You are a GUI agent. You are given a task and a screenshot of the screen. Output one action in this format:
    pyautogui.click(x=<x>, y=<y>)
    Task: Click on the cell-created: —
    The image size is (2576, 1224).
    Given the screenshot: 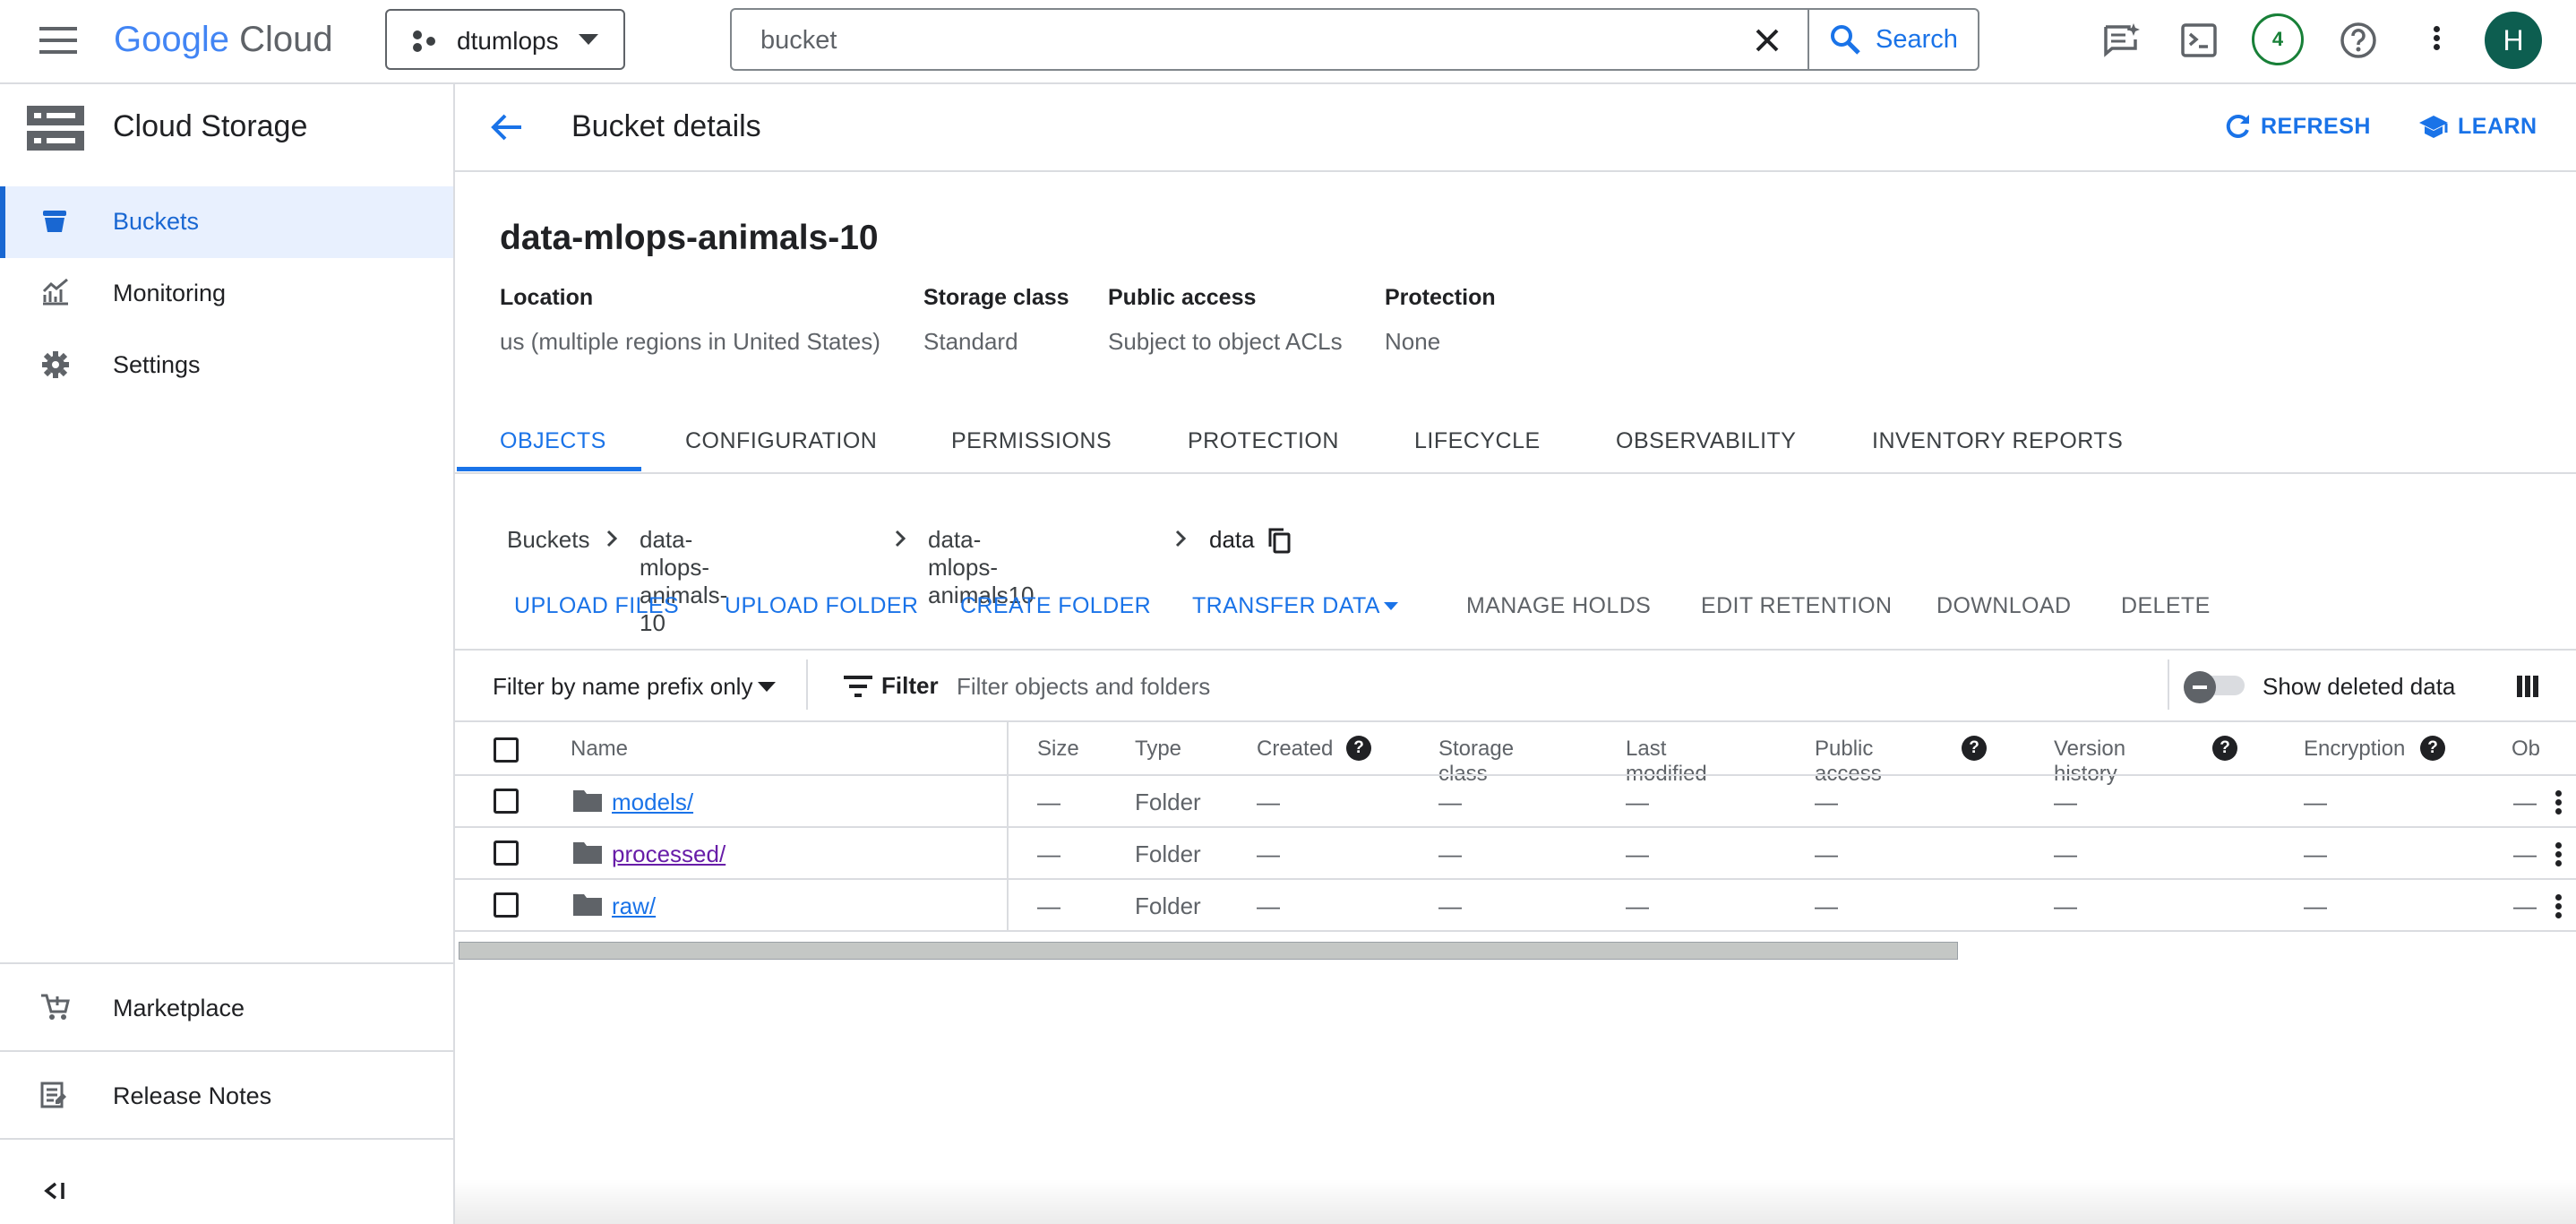 What is the action you would take?
    pyautogui.click(x=1268, y=853)
    